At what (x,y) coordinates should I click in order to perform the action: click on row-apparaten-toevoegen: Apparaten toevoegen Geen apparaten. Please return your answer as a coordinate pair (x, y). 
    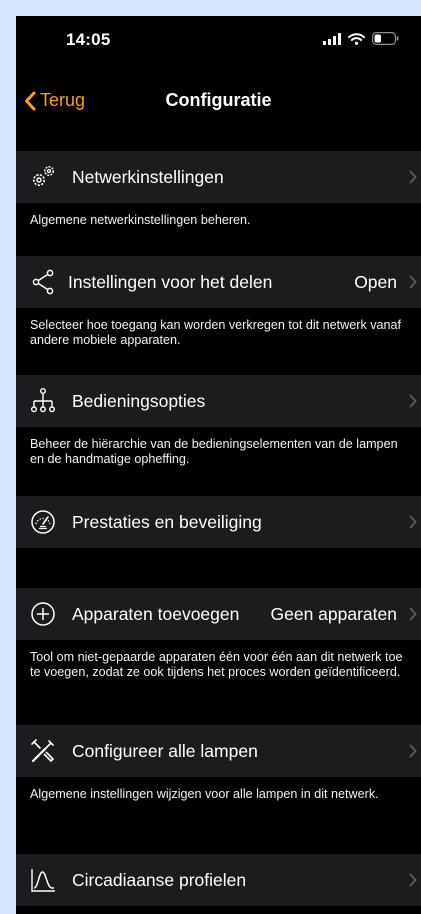
    Looking at the image, I should click on (218, 614).